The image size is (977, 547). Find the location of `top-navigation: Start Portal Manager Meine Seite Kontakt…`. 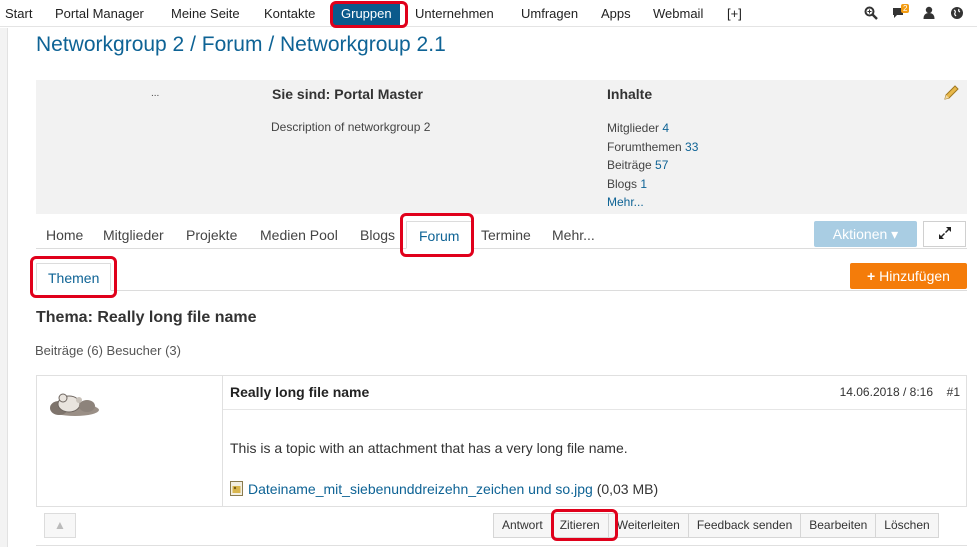

top-navigation: Start Portal Manager Meine Seite Kontakt… is located at coordinates (488, 13).